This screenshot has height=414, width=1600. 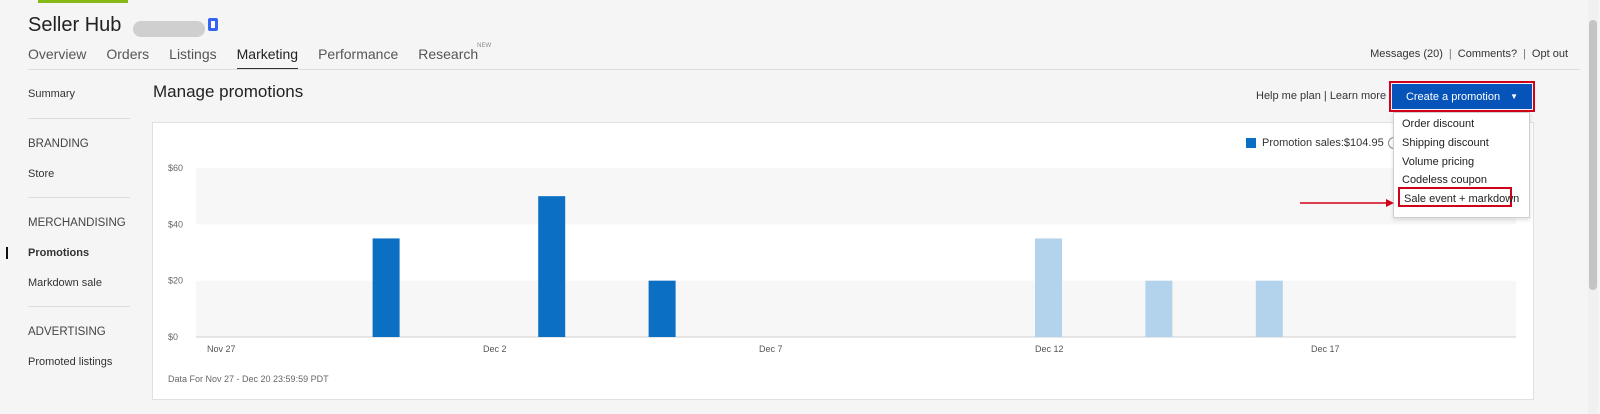 I want to click on scrollbar, so click(x=1593, y=207).